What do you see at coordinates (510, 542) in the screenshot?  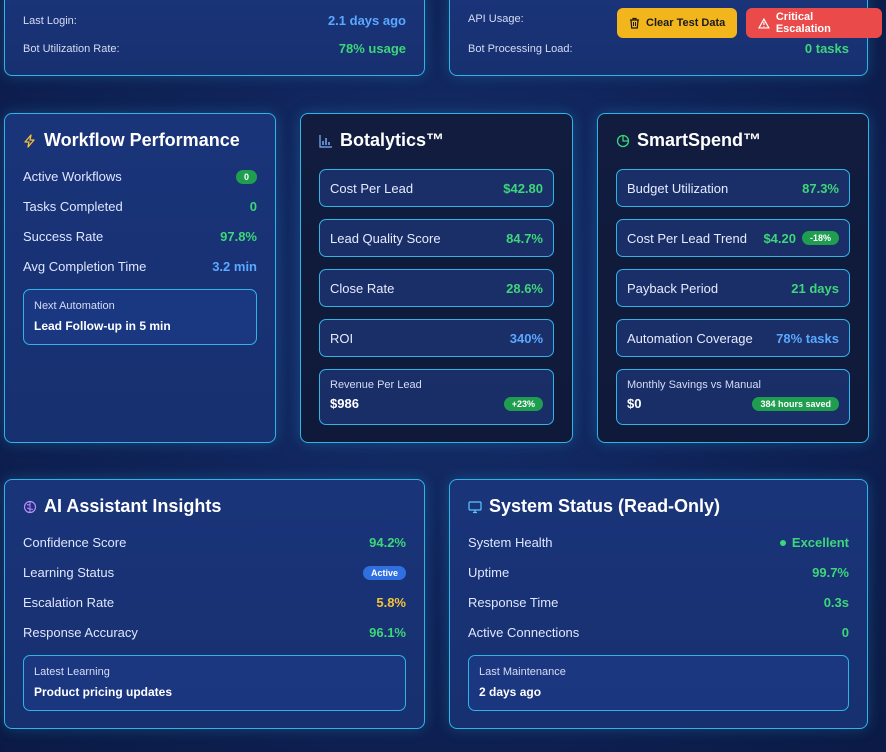 I see `system-health-label: System Health` at bounding box center [510, 542].